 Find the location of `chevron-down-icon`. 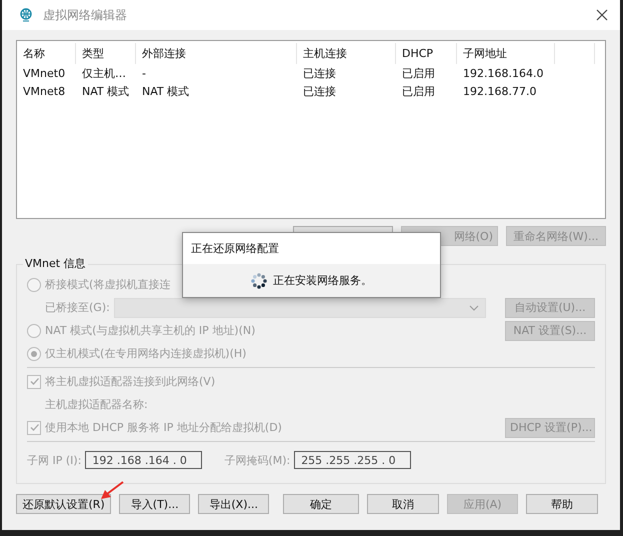

chevron-down-icon is located at coordinates (473, 307).